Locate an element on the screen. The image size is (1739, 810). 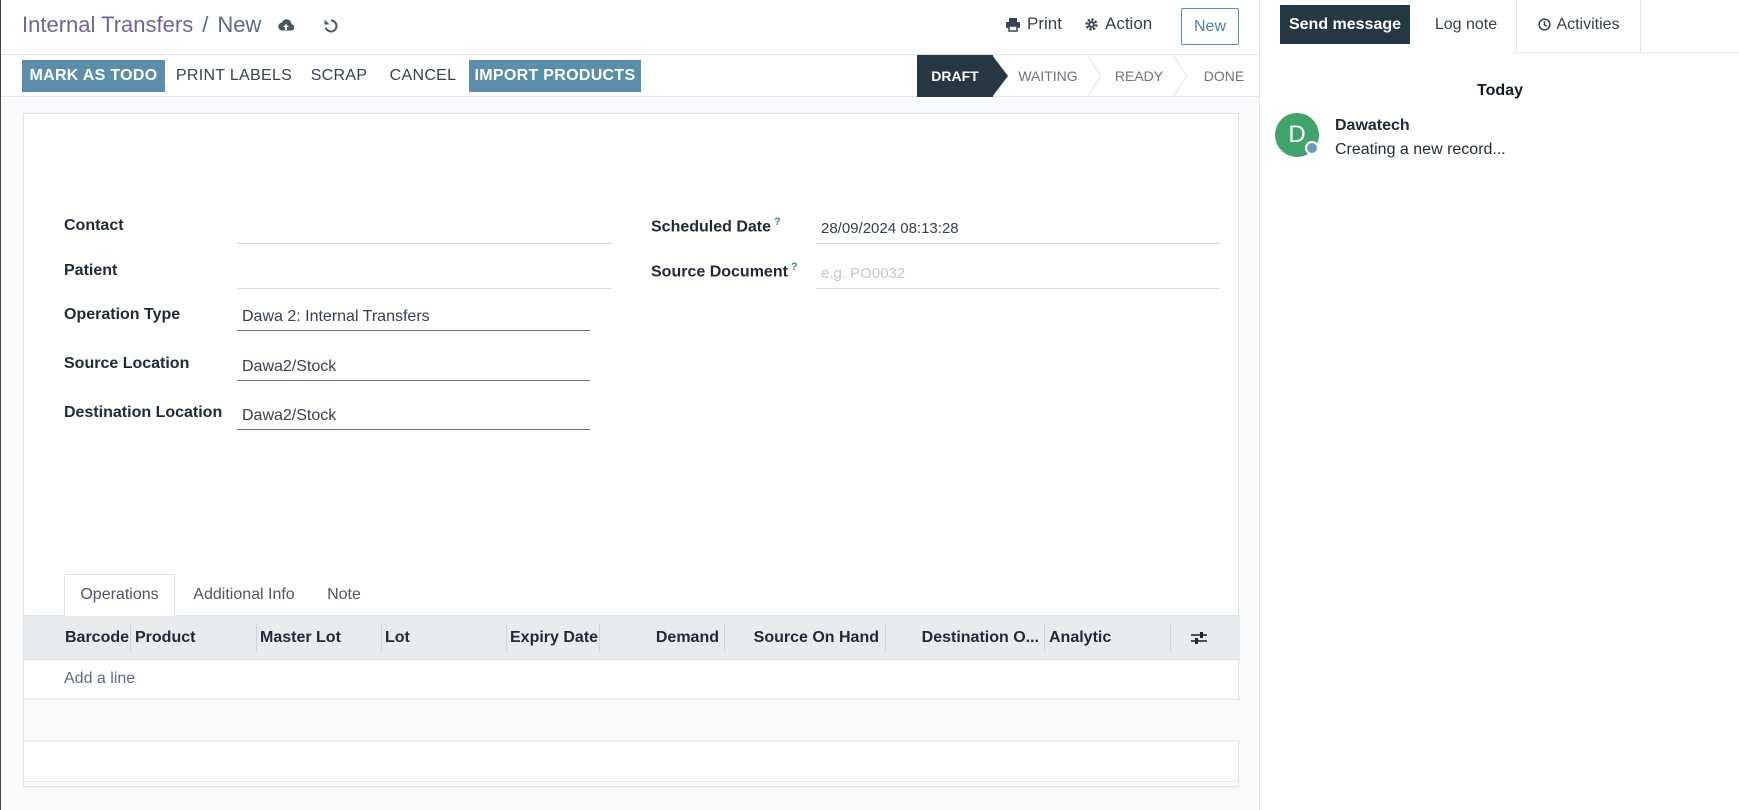
tab-additional-info: Additional Info is located at coordinates (244, 595).